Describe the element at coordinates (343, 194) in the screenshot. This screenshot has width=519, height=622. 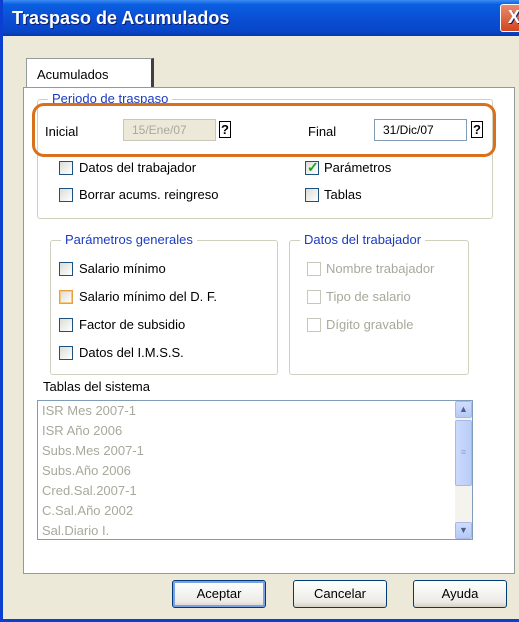
I see `tablas-label: Tablas` at that location.